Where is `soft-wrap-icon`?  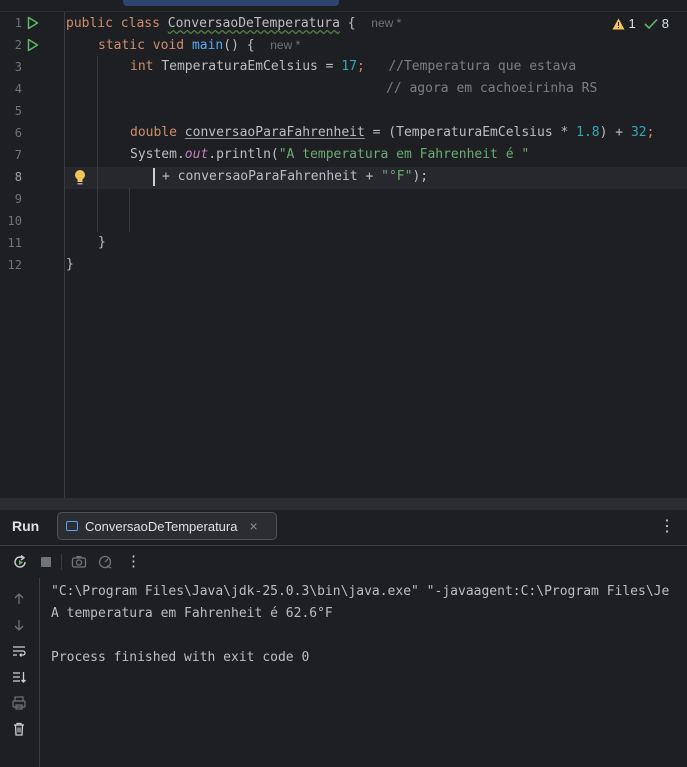
soft-wrap-icon is located at coordinates (19, 651).